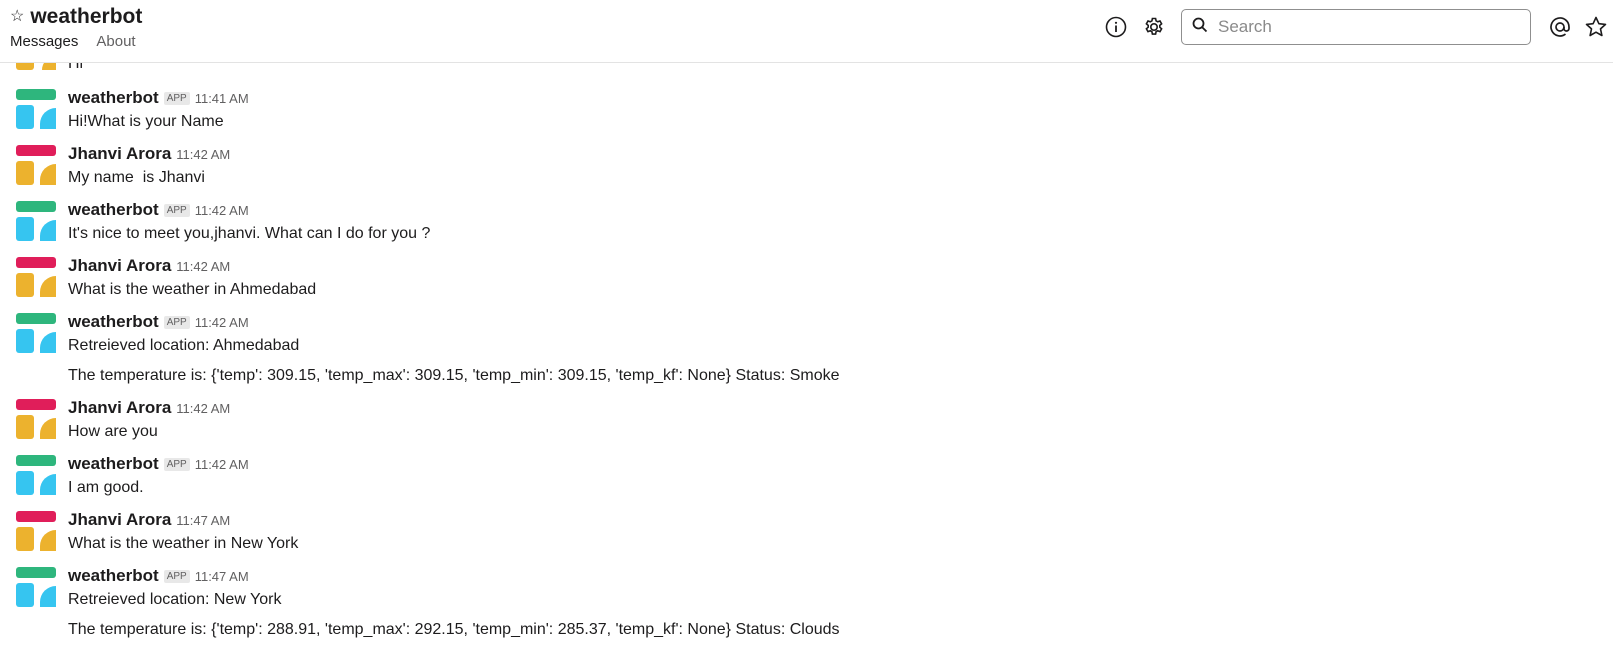  I want to click on header-tabs: Messages About, so click(73, 41).